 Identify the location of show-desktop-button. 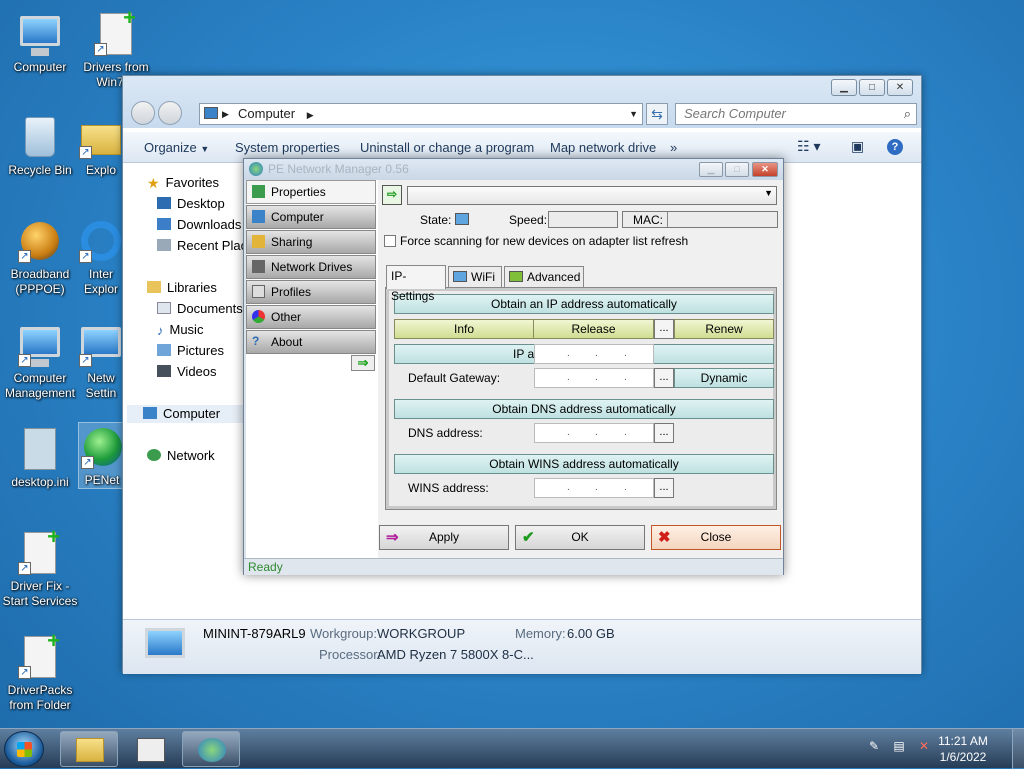
(1018, 749).